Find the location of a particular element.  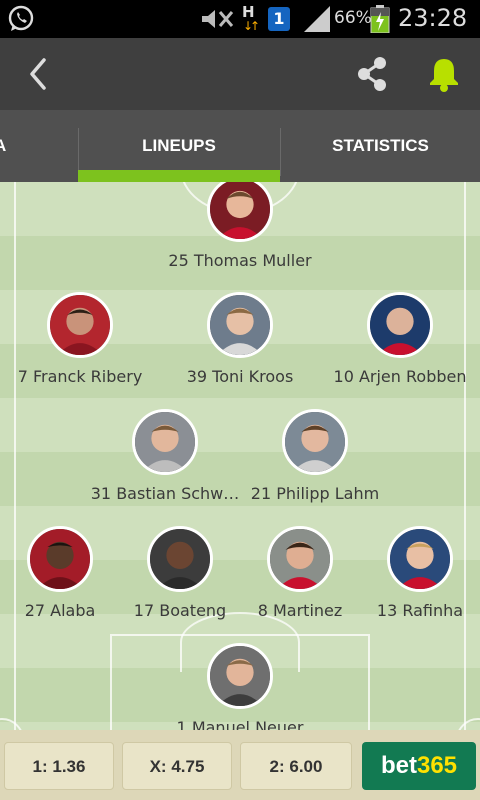

player-card: 13 Rafinha is located at coordinates (410, 573).